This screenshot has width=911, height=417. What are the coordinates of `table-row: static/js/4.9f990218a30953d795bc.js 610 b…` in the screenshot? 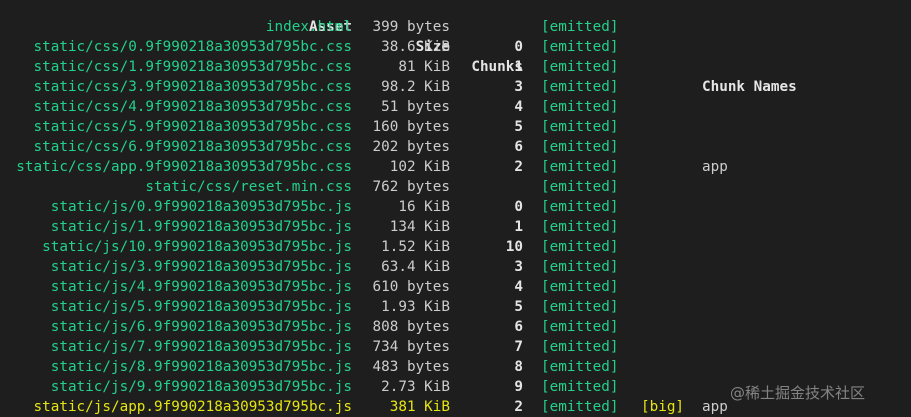 It's located at (455, 287).